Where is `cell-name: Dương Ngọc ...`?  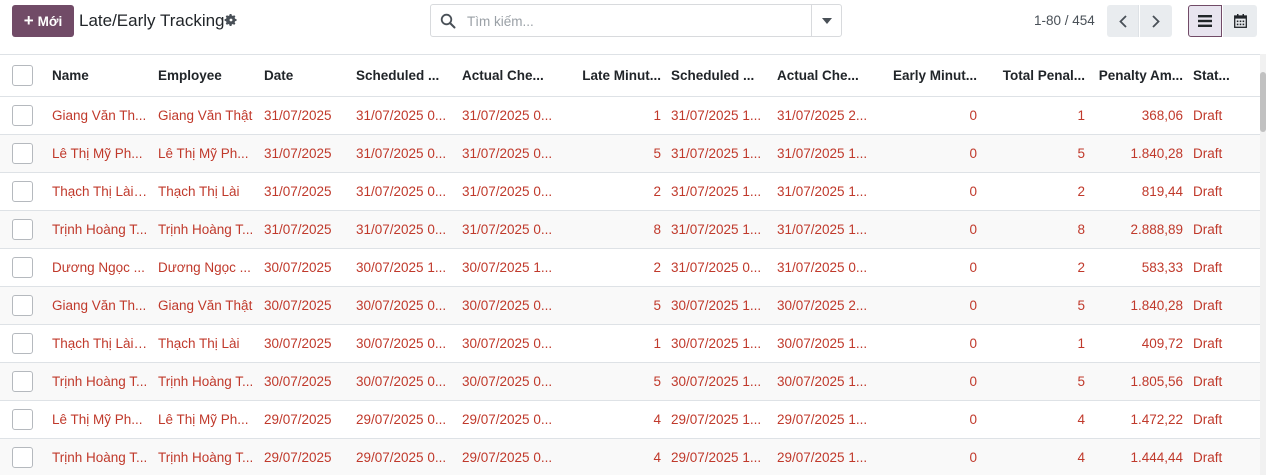 cell-name: Dương Ngọc ... is located at coordinates (100, 267).